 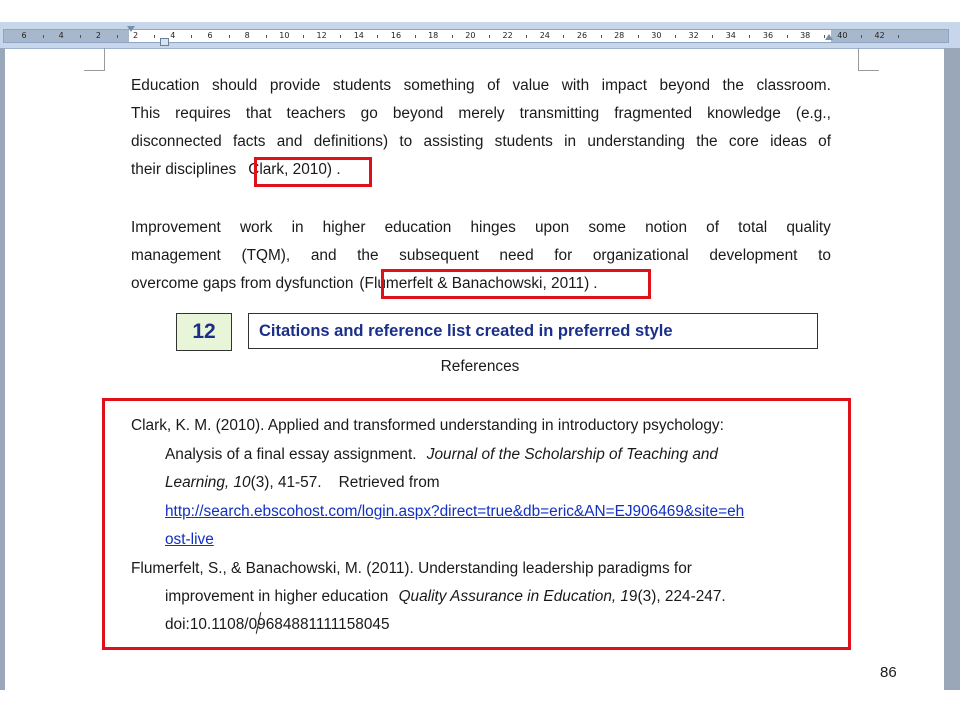 What do you see at coordinates (104, 59) in the screenshot?
I see `crop-mark-left` at bounding box center [104, 59].